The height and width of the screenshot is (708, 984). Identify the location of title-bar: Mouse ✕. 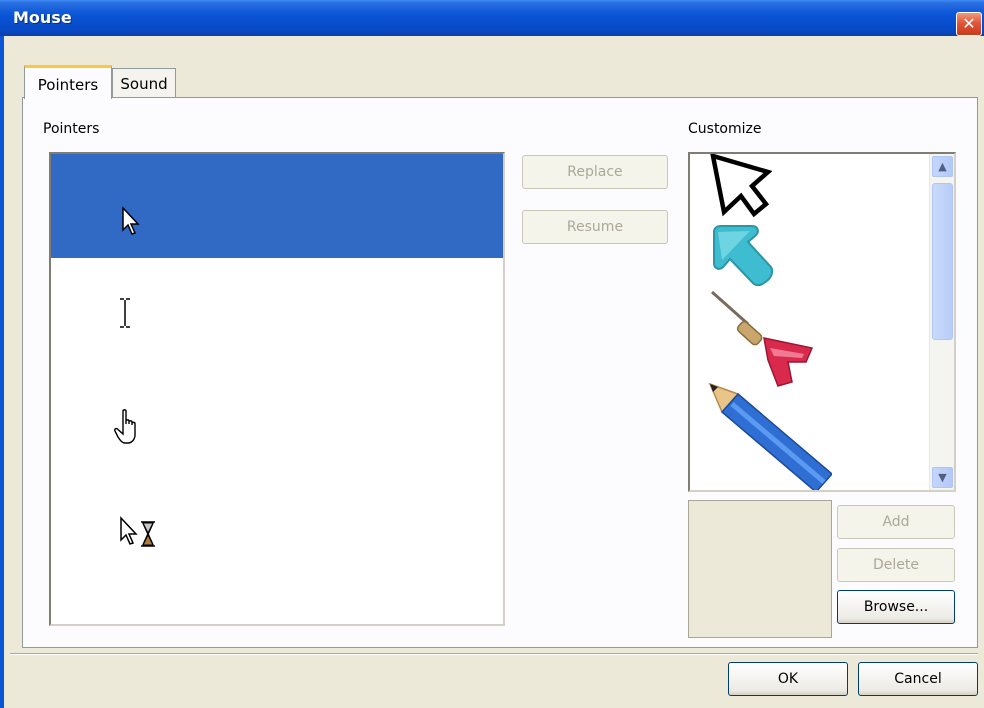
(492, 18).